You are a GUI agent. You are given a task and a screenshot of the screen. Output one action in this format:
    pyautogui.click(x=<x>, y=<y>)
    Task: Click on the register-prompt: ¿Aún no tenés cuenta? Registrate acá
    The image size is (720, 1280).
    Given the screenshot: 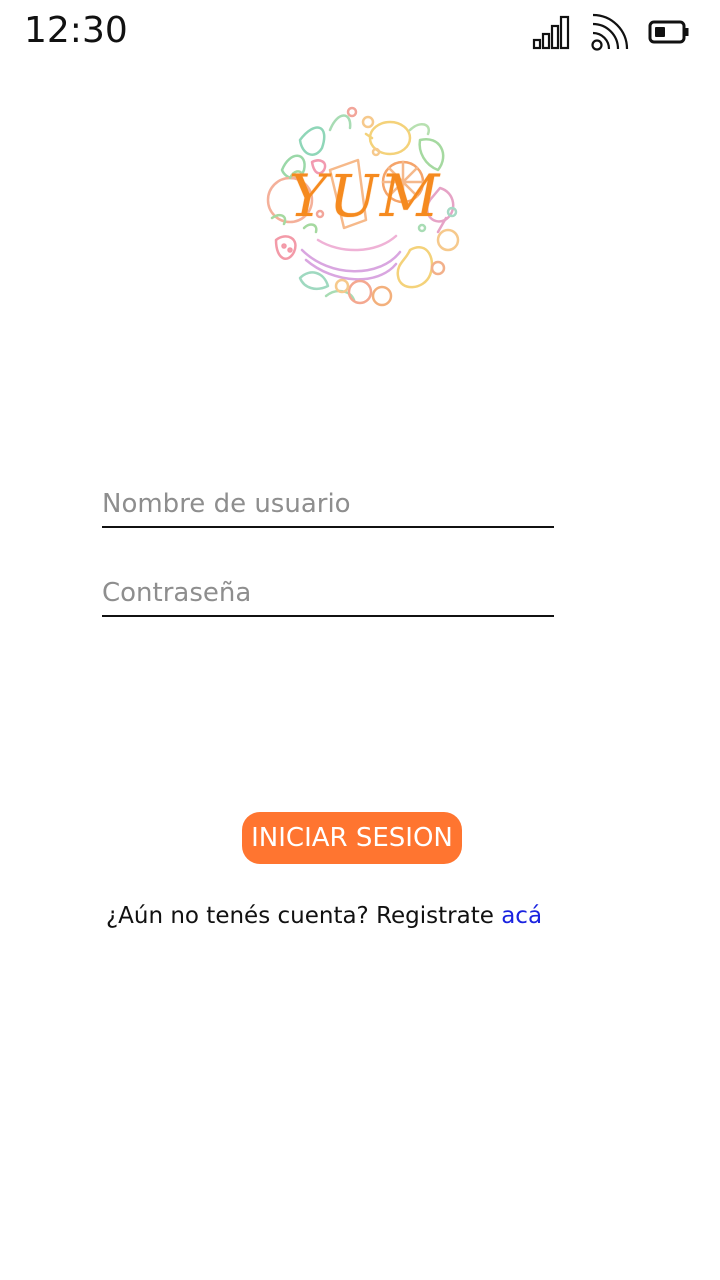 What is the action you would take?
    pyautogui.click(x=324, y=916)
    